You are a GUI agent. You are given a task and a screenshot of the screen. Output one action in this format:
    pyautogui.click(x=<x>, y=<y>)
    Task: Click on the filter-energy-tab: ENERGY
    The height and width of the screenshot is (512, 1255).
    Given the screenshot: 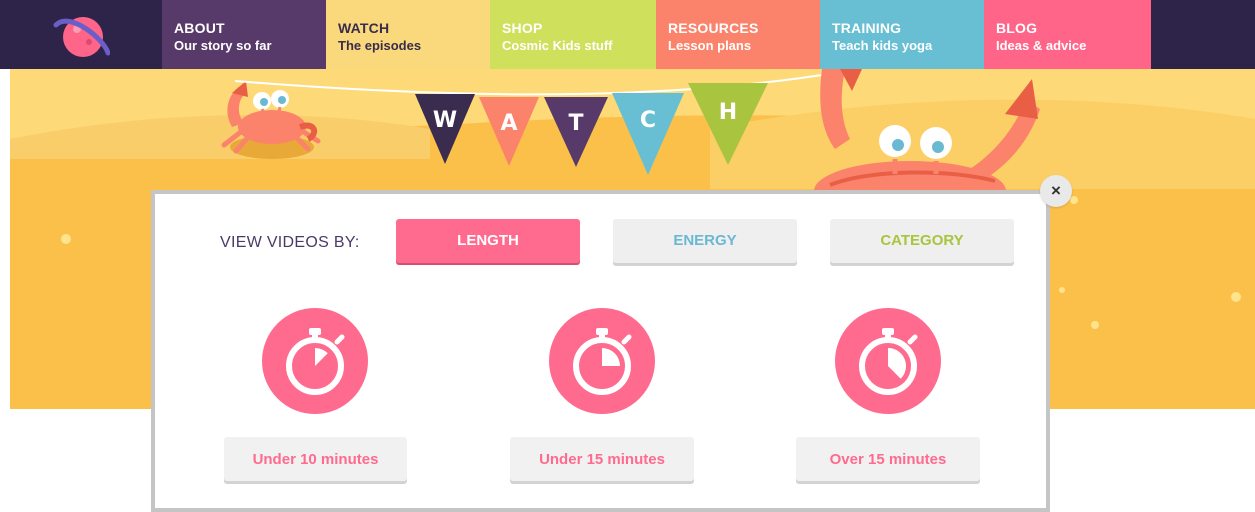 What is the action you would take?
    pyautogui.click(x=705, y=241)
    